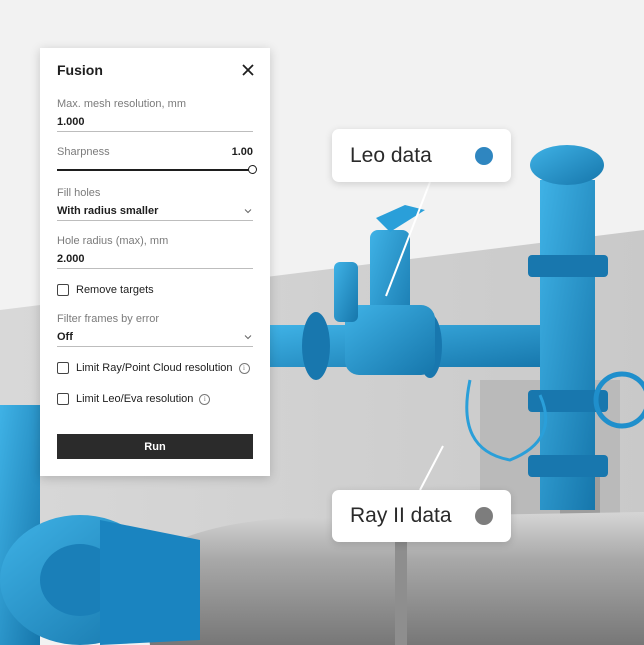  I want to click on filter-frames-value: Off, so click(65, 337).